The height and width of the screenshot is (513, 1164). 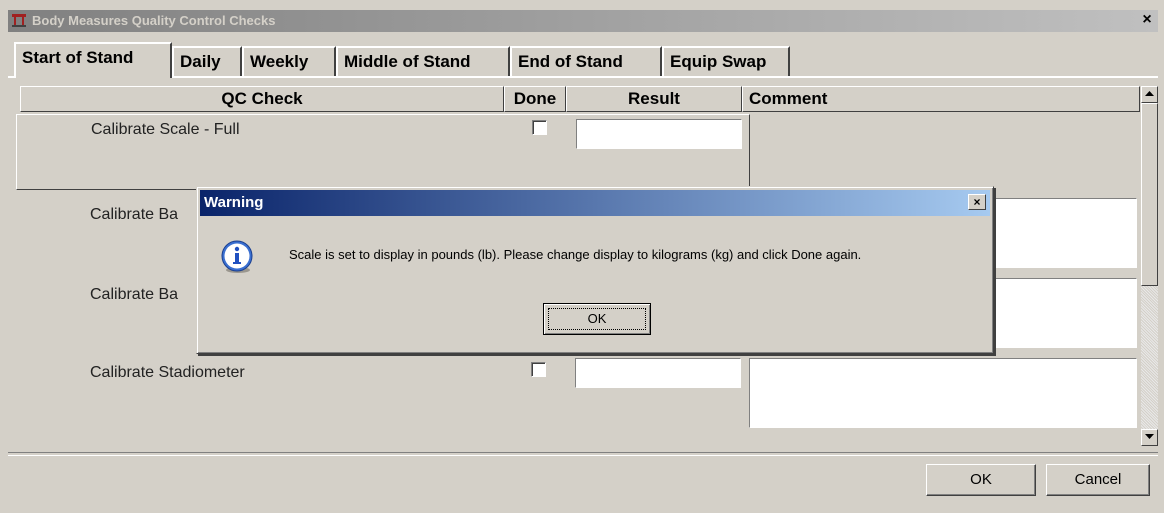 I want to click on dialog-title-bar: Warning ×, so click(x=595, y=203).